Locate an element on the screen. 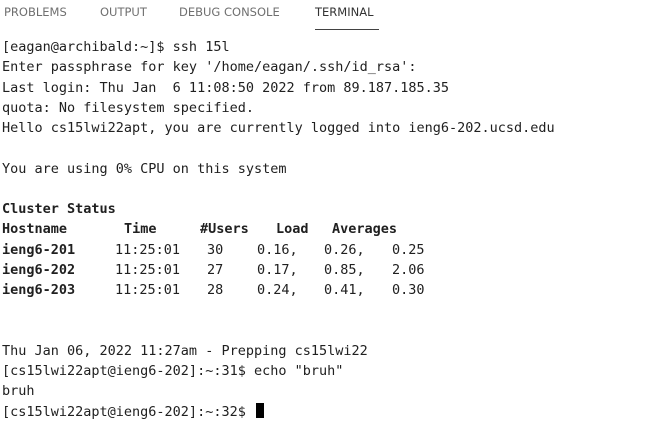  load-15-cell: 2.06 is located at coordinates (408, 269).